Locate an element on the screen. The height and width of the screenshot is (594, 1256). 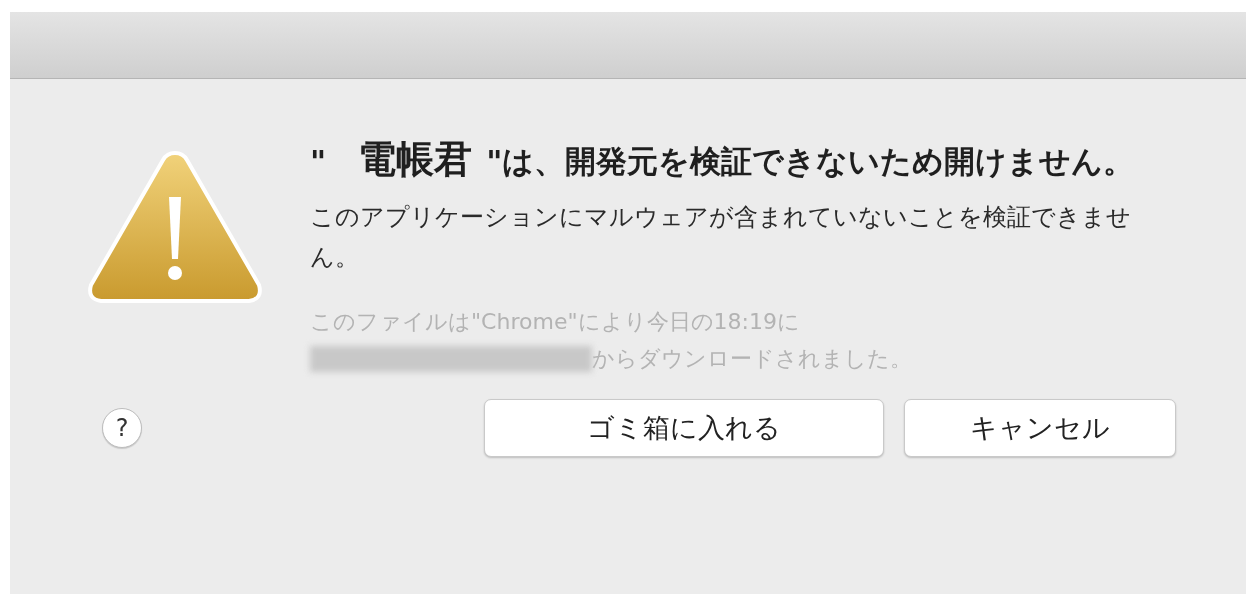
dialog-heading: " 電帳君 "は、開発元を検証できないため開けません。 is located at coordinates (723, 159).